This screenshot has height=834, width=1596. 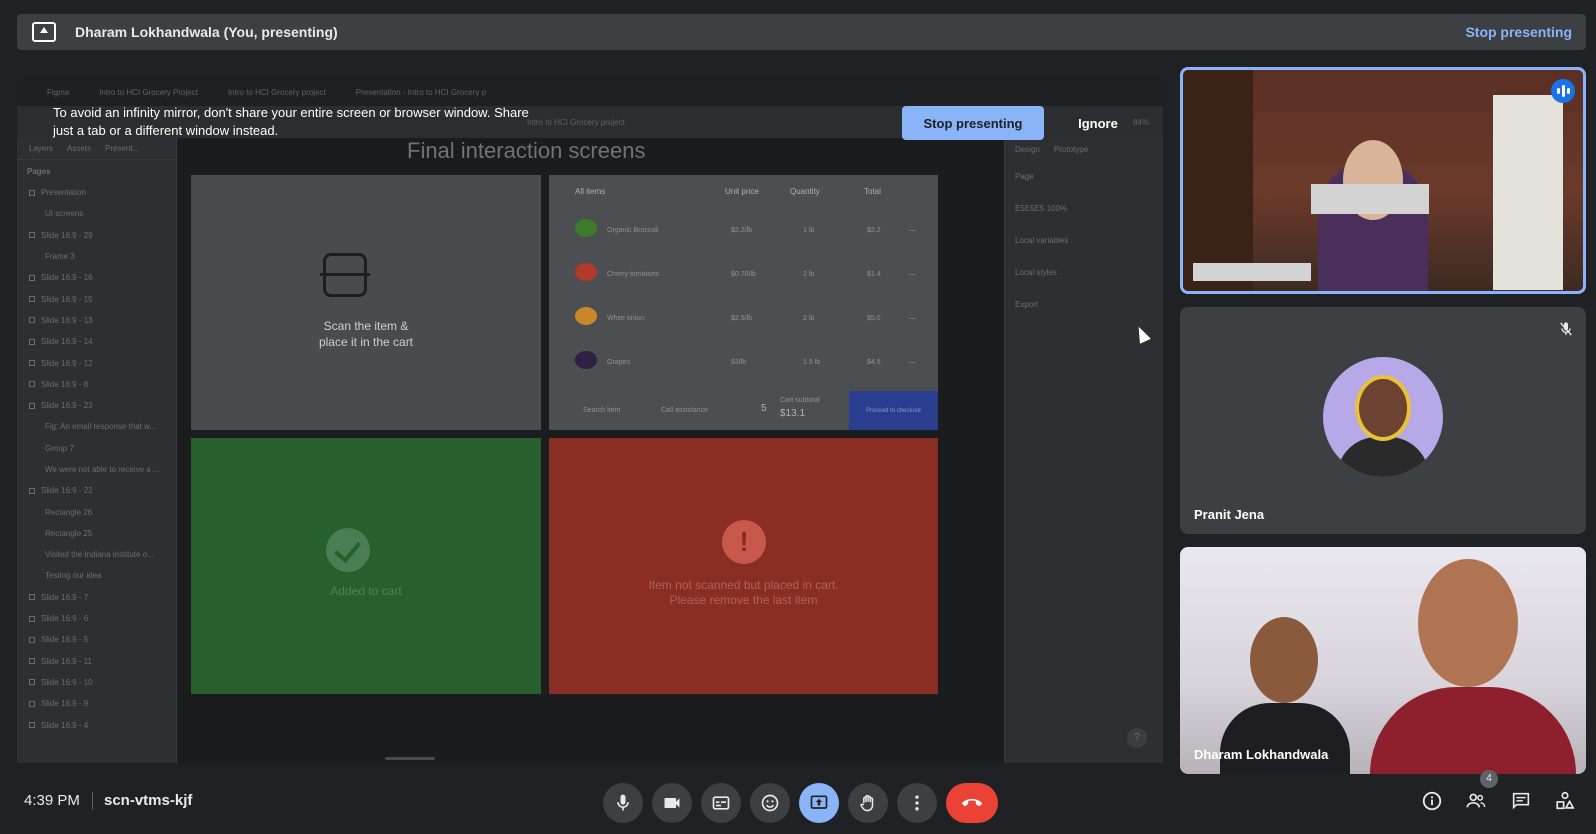 I want to click on layer-item-label: Slide 16:9 - 13, so click(x=67, y=320).